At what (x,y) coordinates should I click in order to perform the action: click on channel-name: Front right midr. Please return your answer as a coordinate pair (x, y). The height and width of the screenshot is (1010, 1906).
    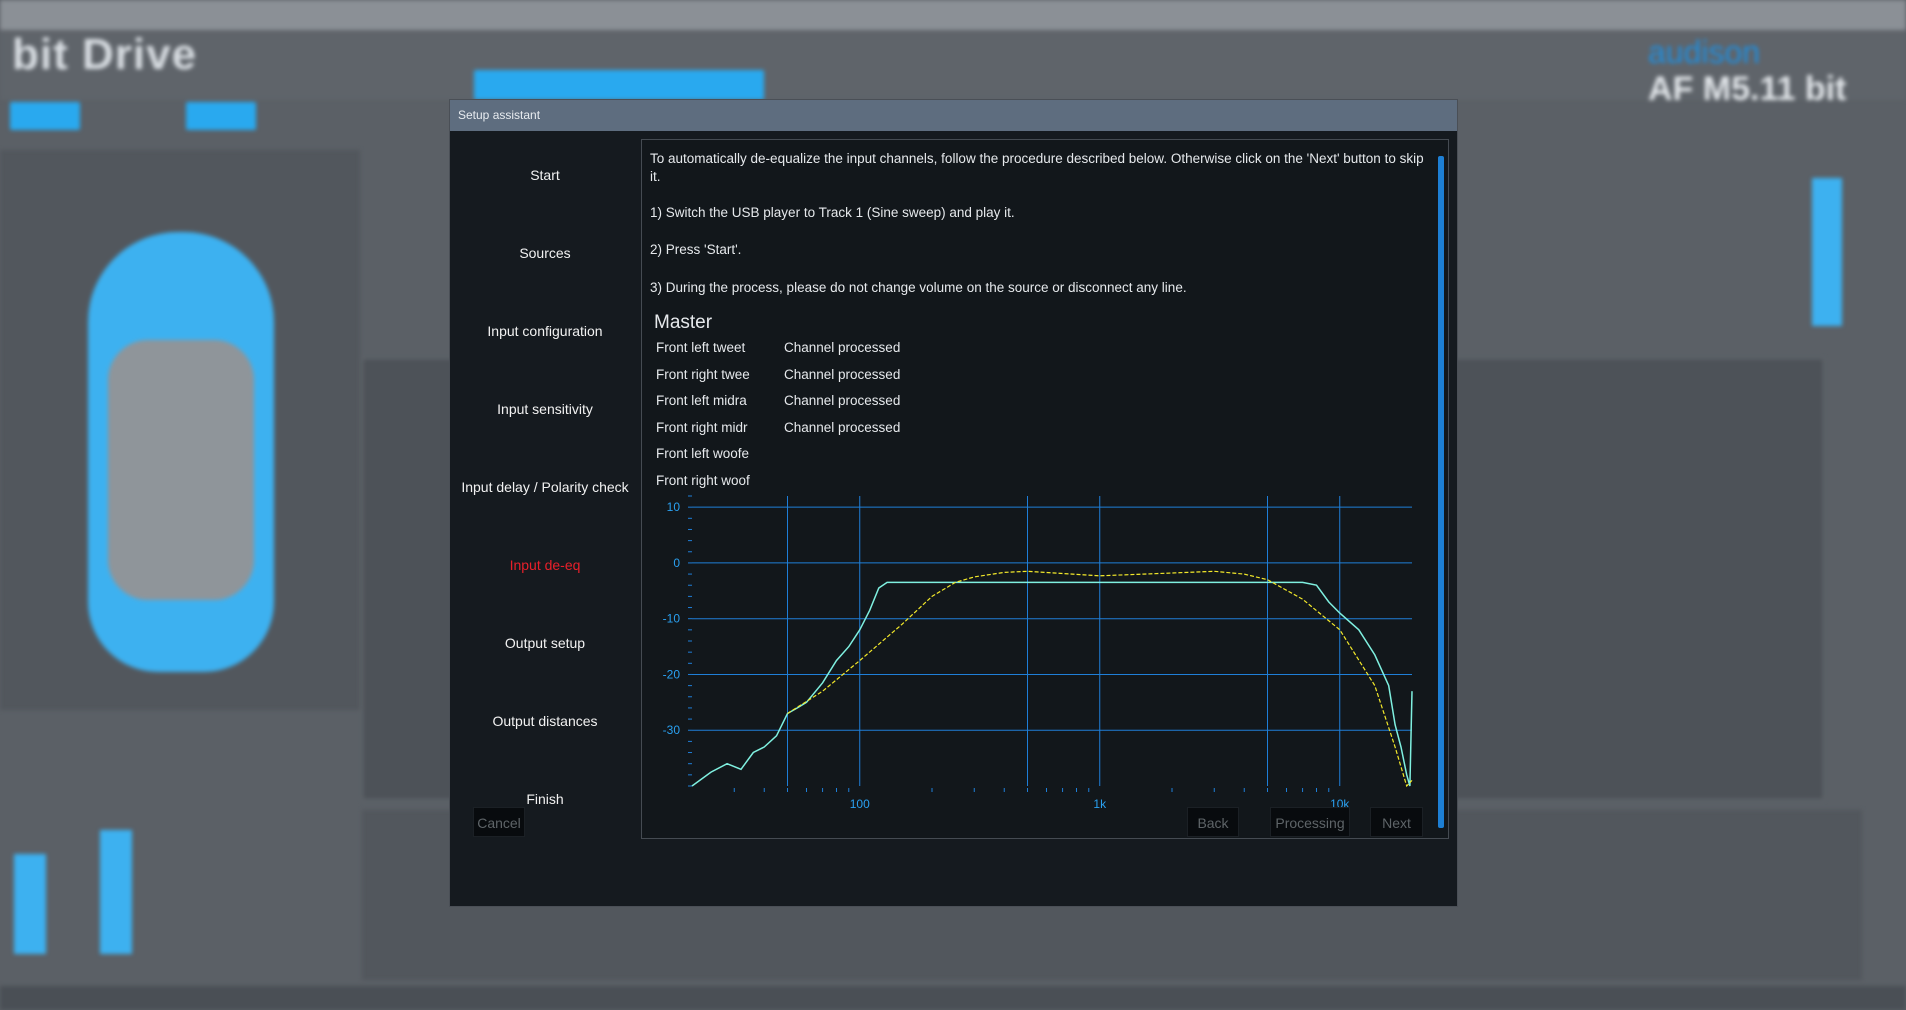
    Looking at the image, I should click on (702, 427).